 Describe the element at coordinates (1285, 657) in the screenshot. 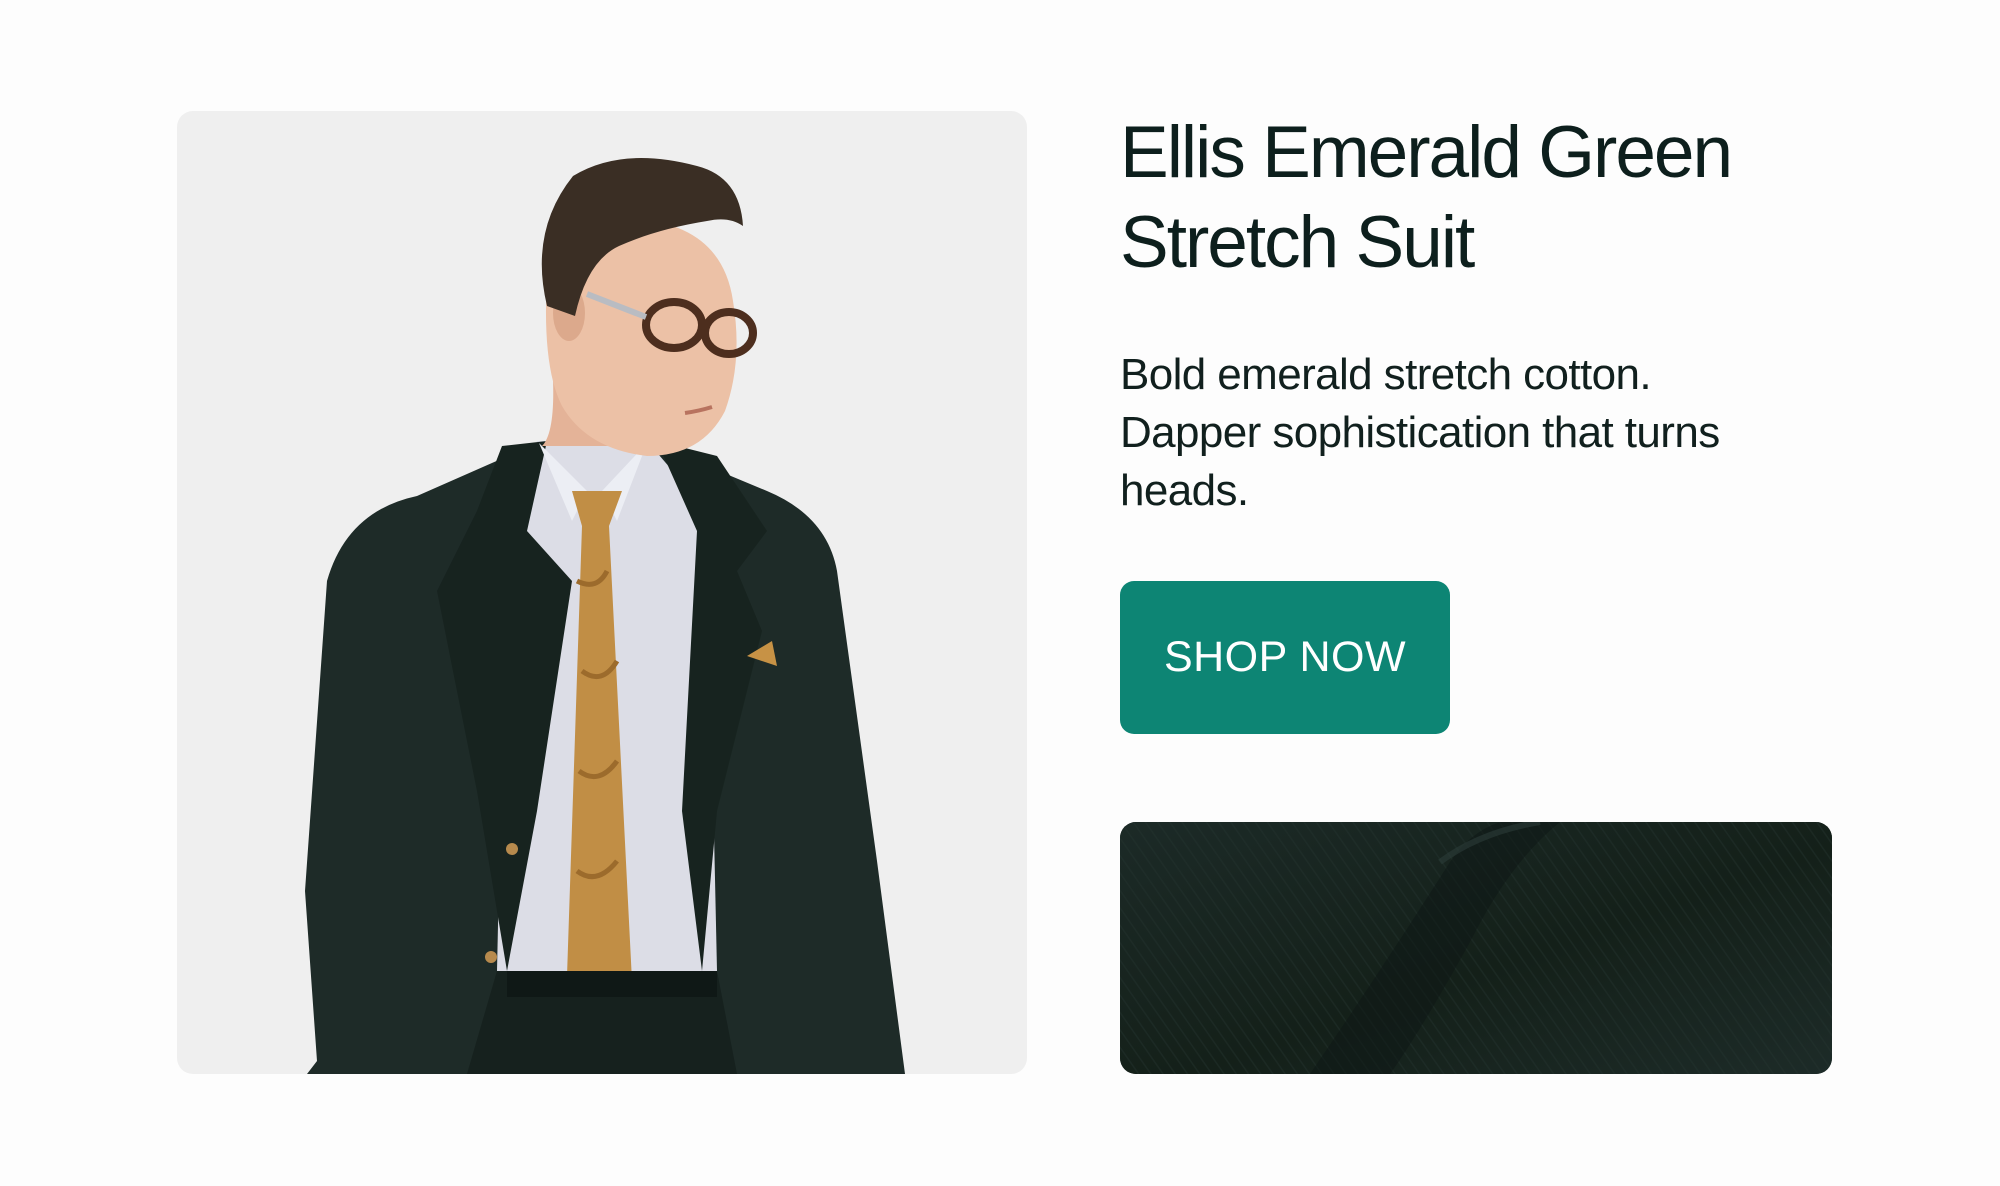

I see `shop-now-button: SHOP NOW` at that location.